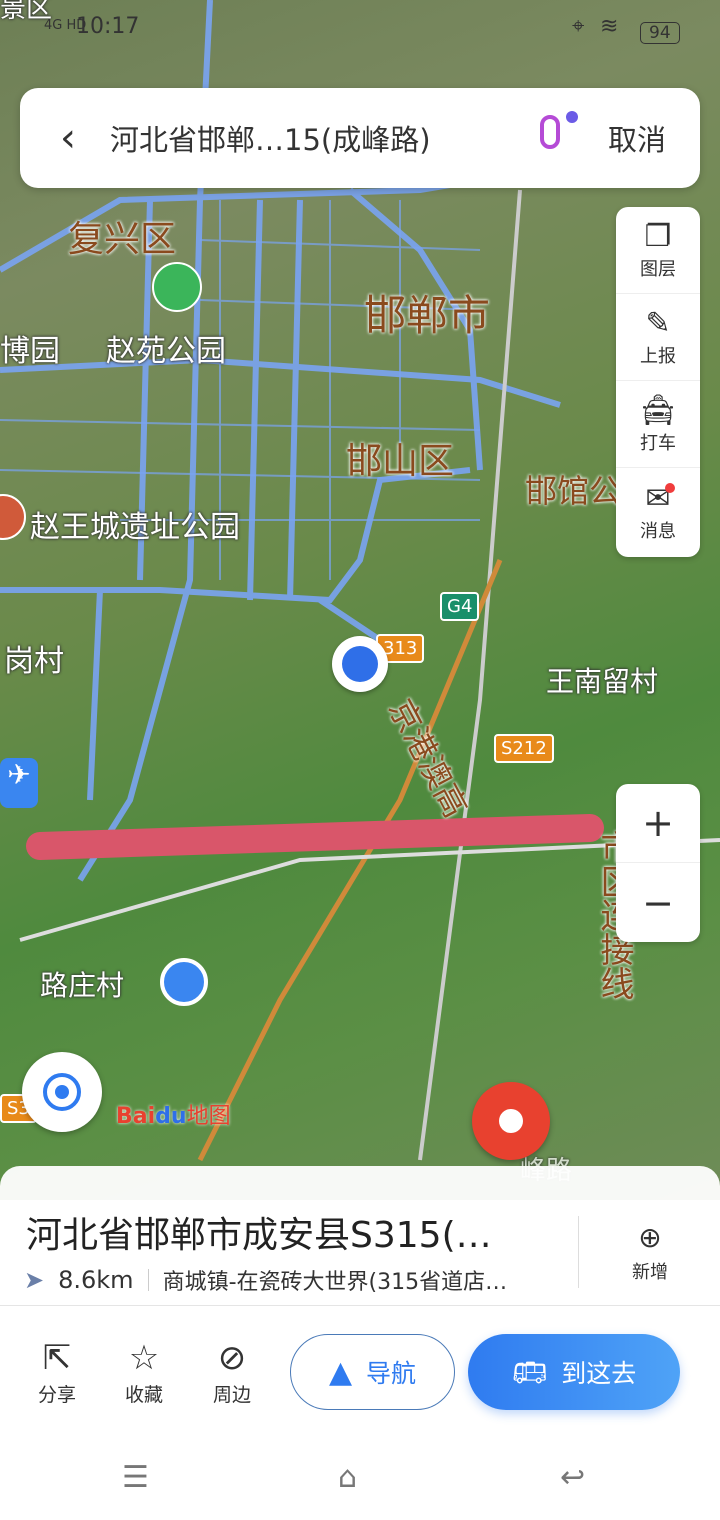 Image resolution: width=720 pixels, height=1520 pixels. I want to click on messages-button: ✉ 消息, so click(658, 511).